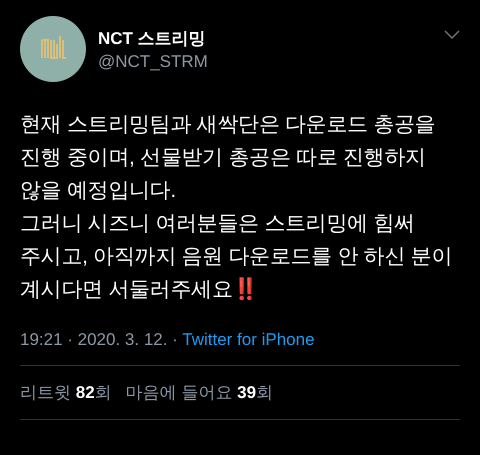 This screenshot has width=480, height=455. What do you see at coordinates (152, 39) in the screenshot?
I see `author-name: NCT 스트리밍` at bounding box center [152, 39].